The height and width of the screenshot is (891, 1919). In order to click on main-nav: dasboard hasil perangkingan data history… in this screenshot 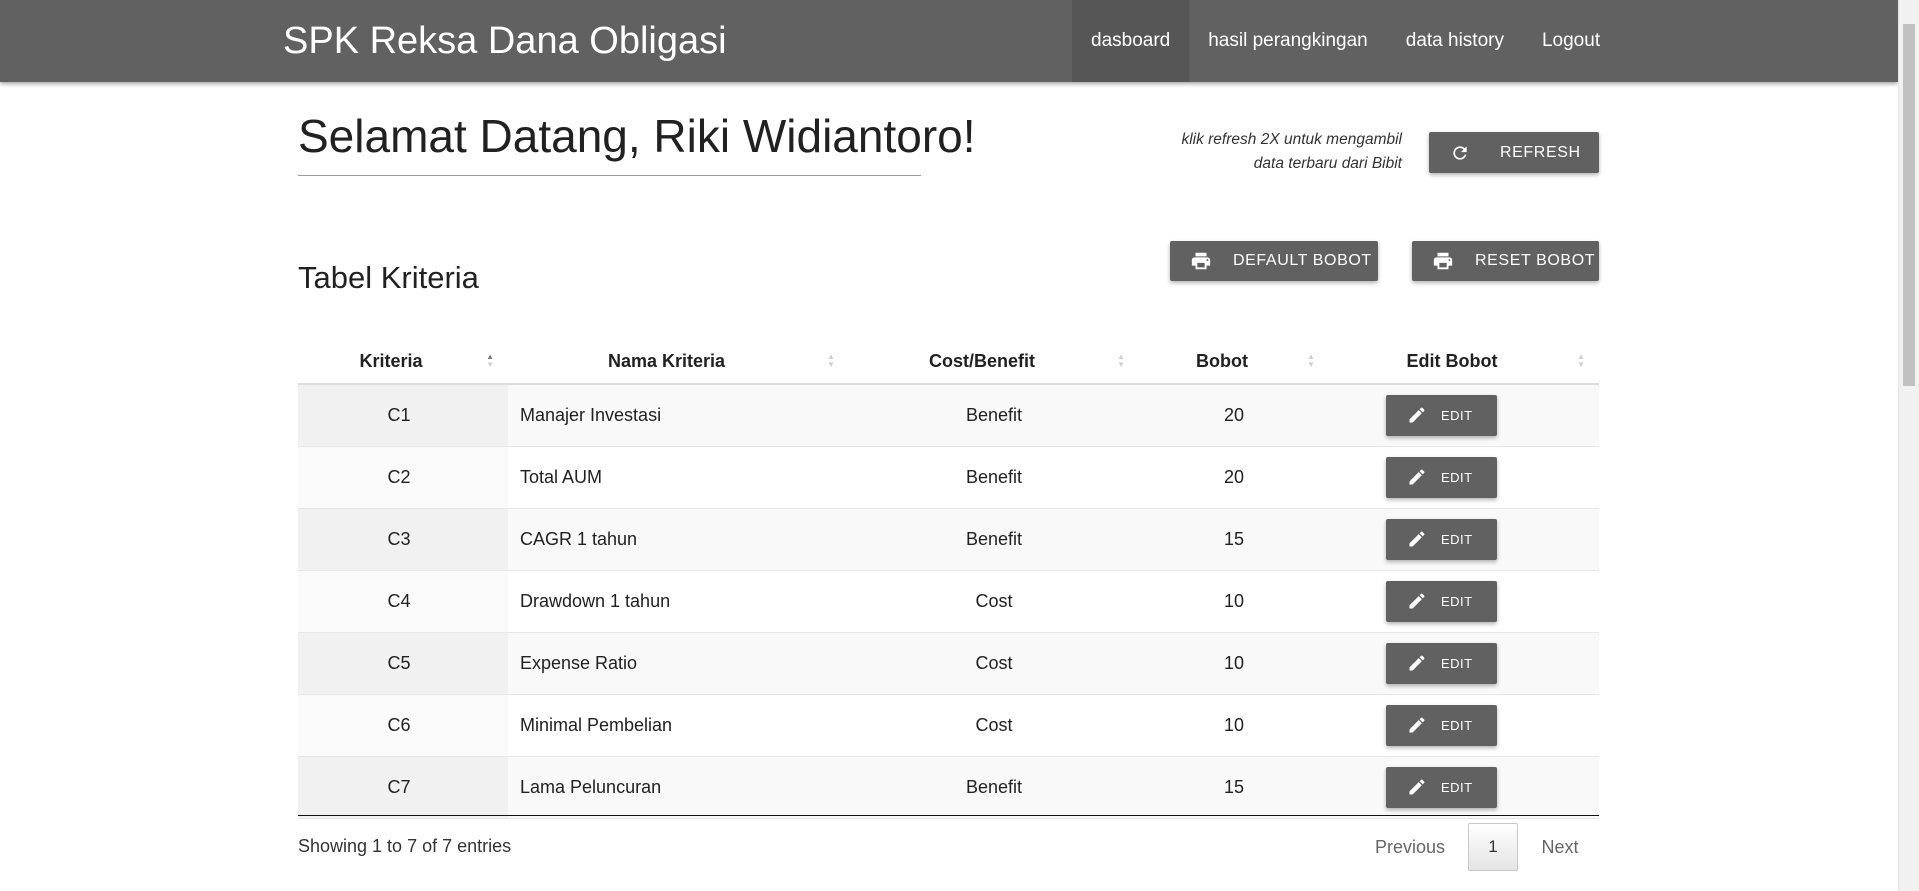, I will do `click(1345, 41)`.